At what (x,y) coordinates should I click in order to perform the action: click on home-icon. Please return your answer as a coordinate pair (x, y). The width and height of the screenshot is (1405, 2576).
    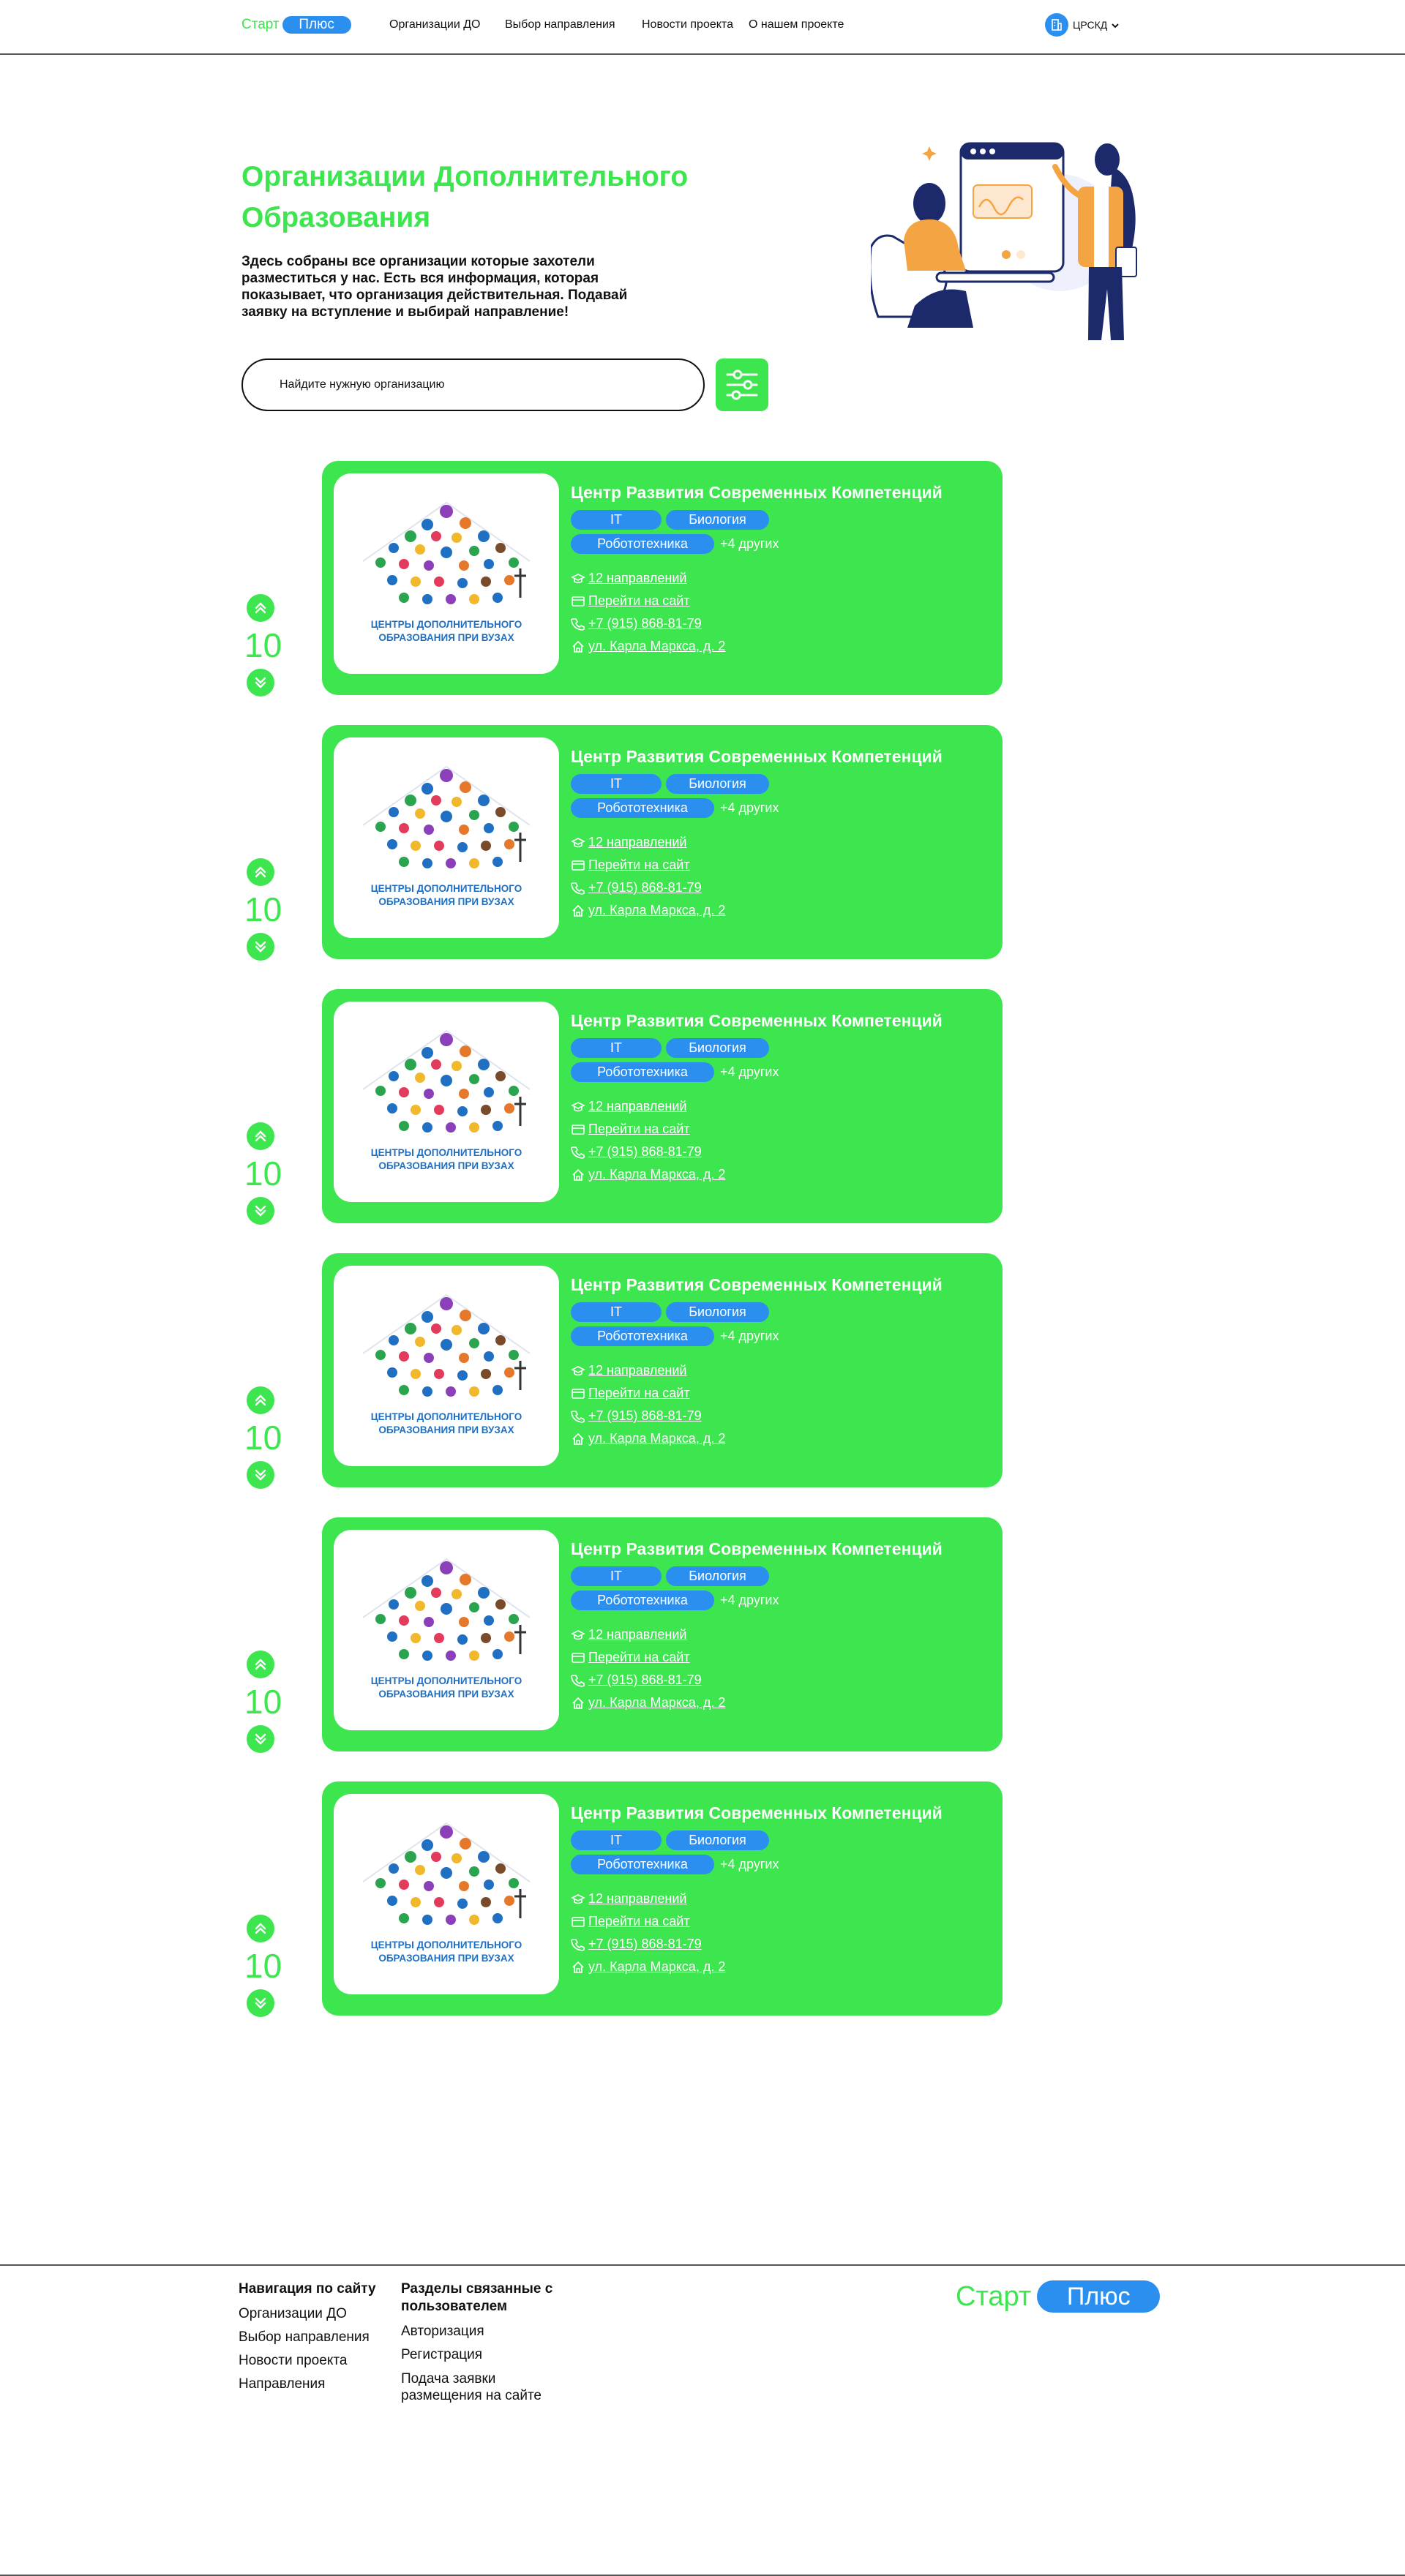
    Looking at the image, I should click on (578, 1967).